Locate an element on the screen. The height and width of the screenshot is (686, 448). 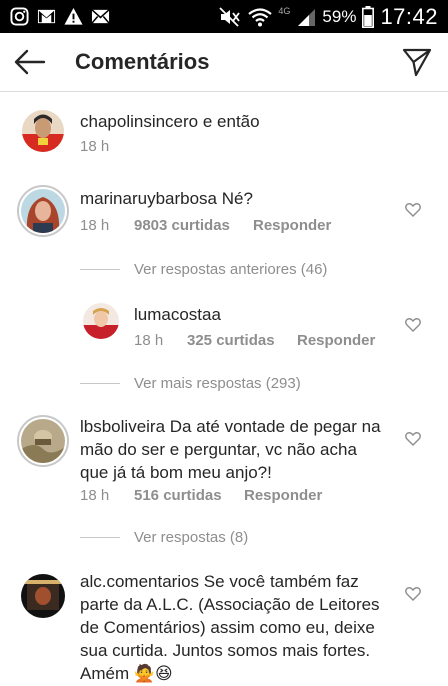
comment-text-line: mão do ser e perguntar, vc não acha is located at coordinates (218, 449).